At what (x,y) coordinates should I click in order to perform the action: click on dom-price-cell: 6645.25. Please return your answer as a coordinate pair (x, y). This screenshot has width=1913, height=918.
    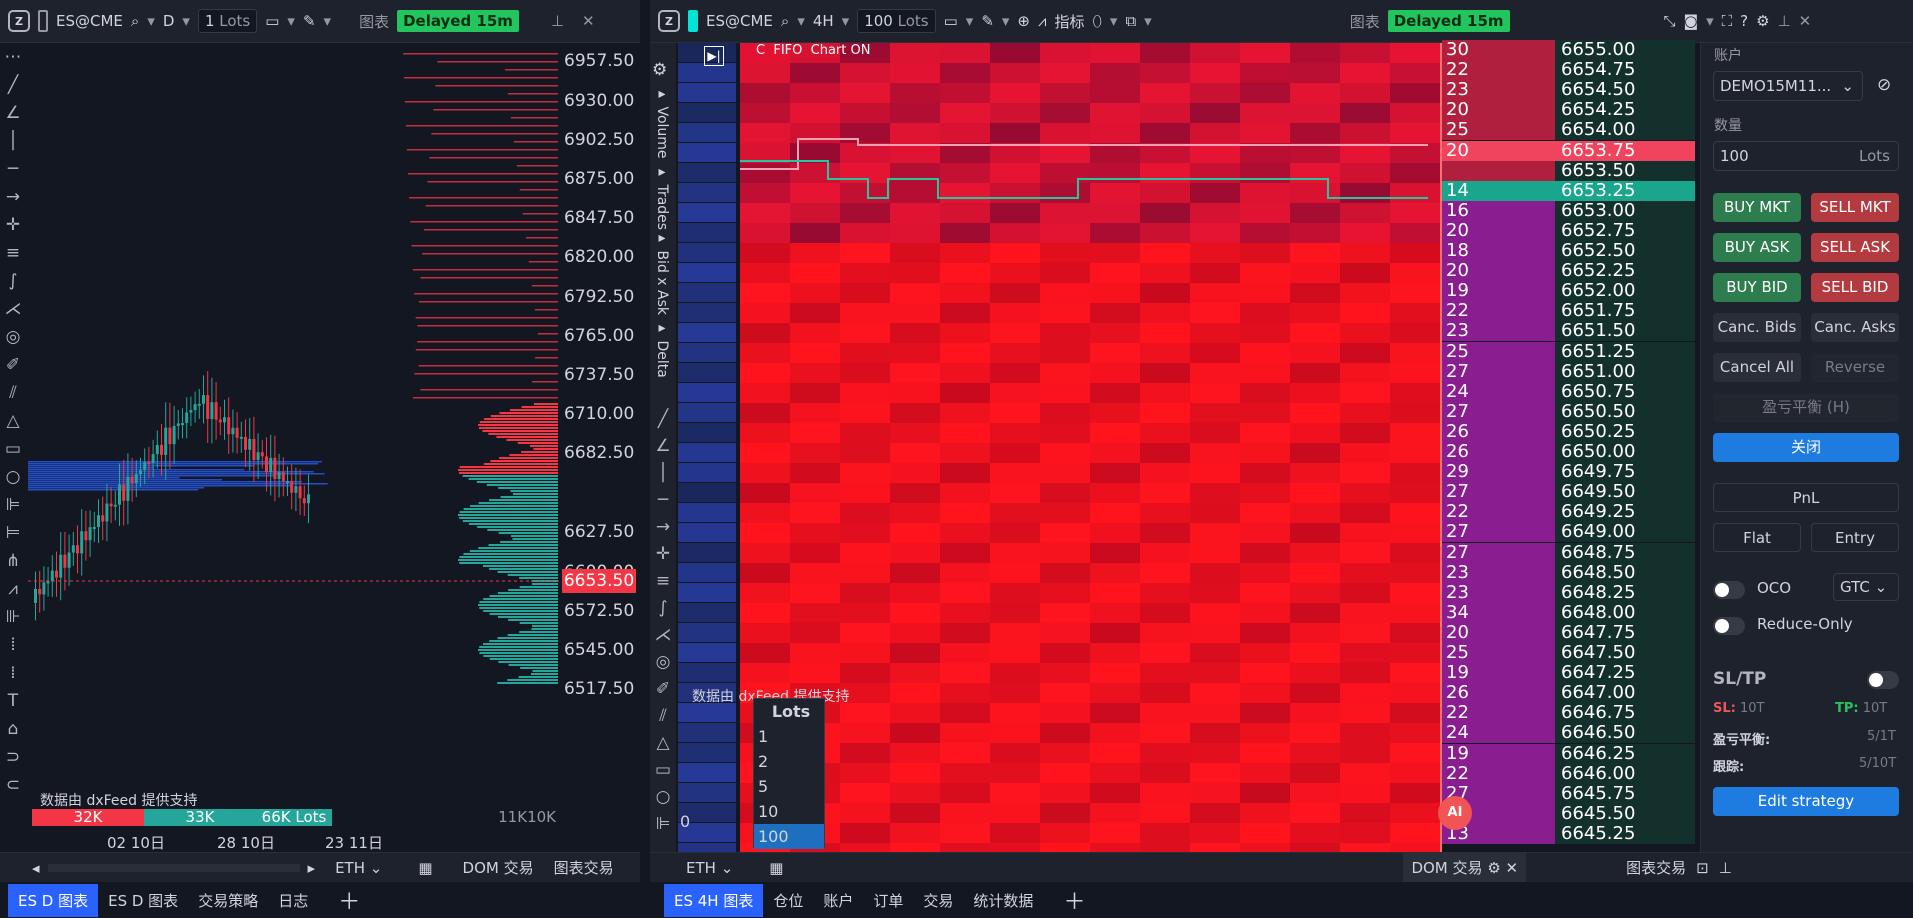
    Looking at the image, I should click on (1625, 833).